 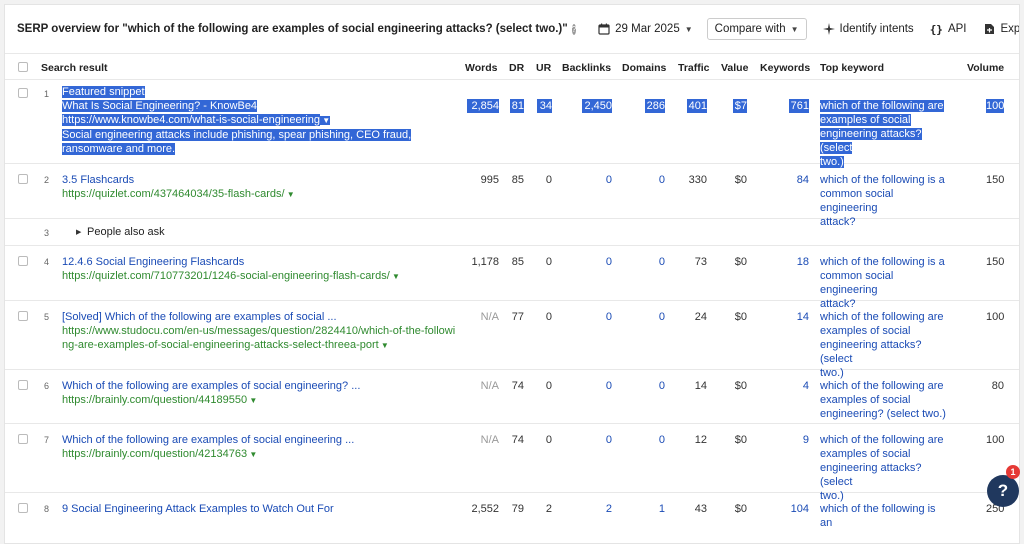 I want to click on domains-value: 1, so click(x=655, y=509).